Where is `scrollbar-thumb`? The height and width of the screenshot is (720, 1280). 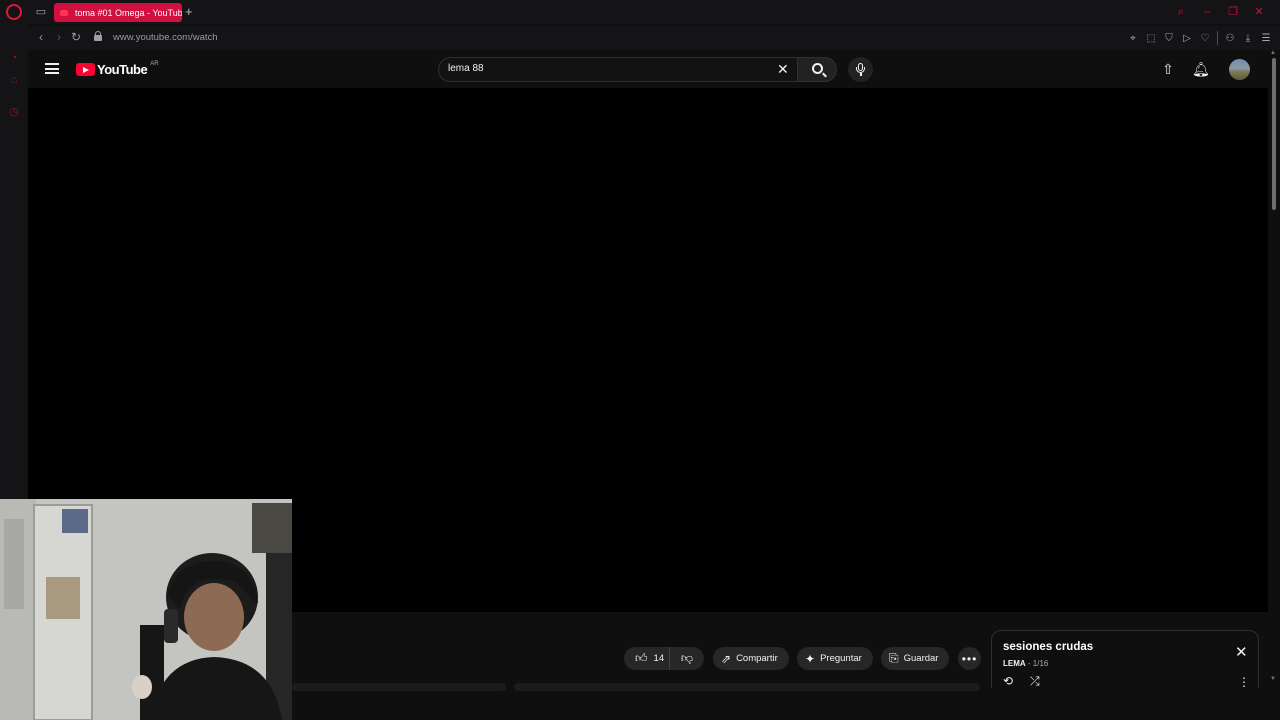
scrollbar-thumb is located at coordinates (1274, 134).